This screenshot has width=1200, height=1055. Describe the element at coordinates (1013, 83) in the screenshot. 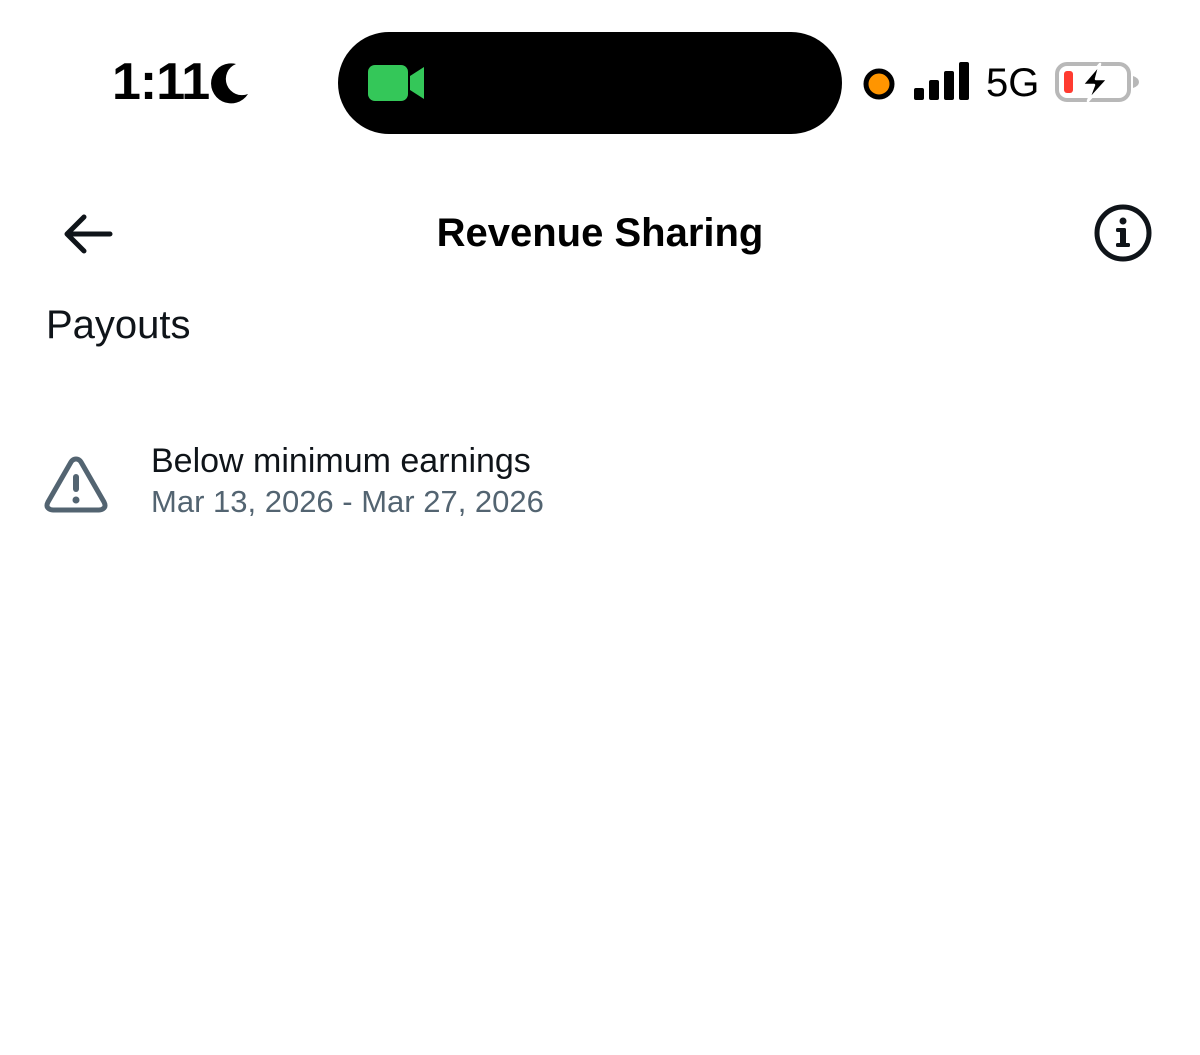

I see `network-label: 5G` at that location.